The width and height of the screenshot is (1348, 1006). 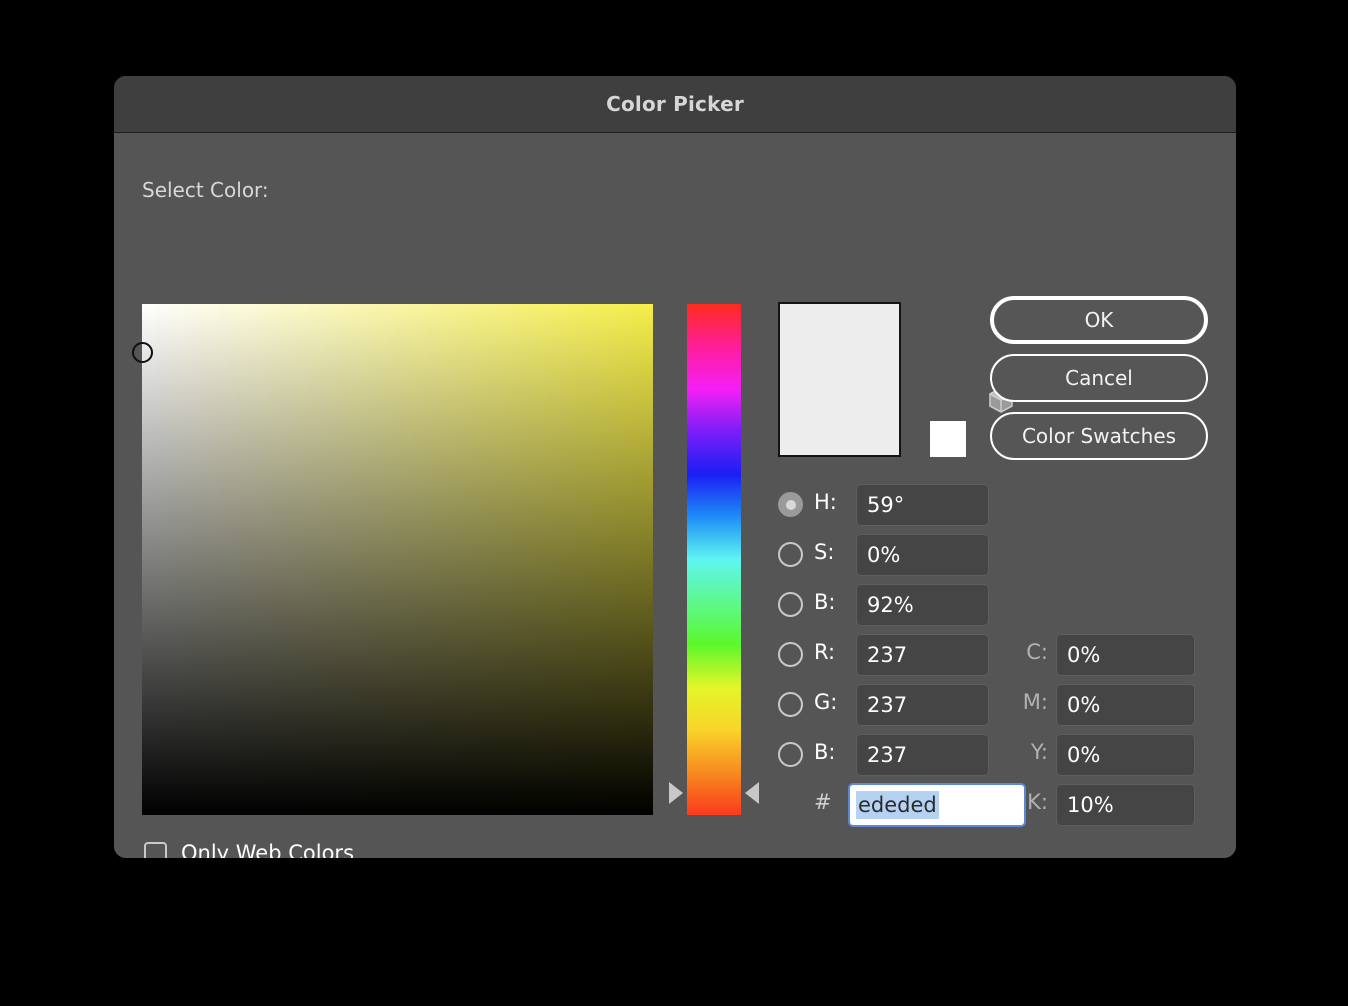 I want to click on input-green, so click(x=922, y=705).